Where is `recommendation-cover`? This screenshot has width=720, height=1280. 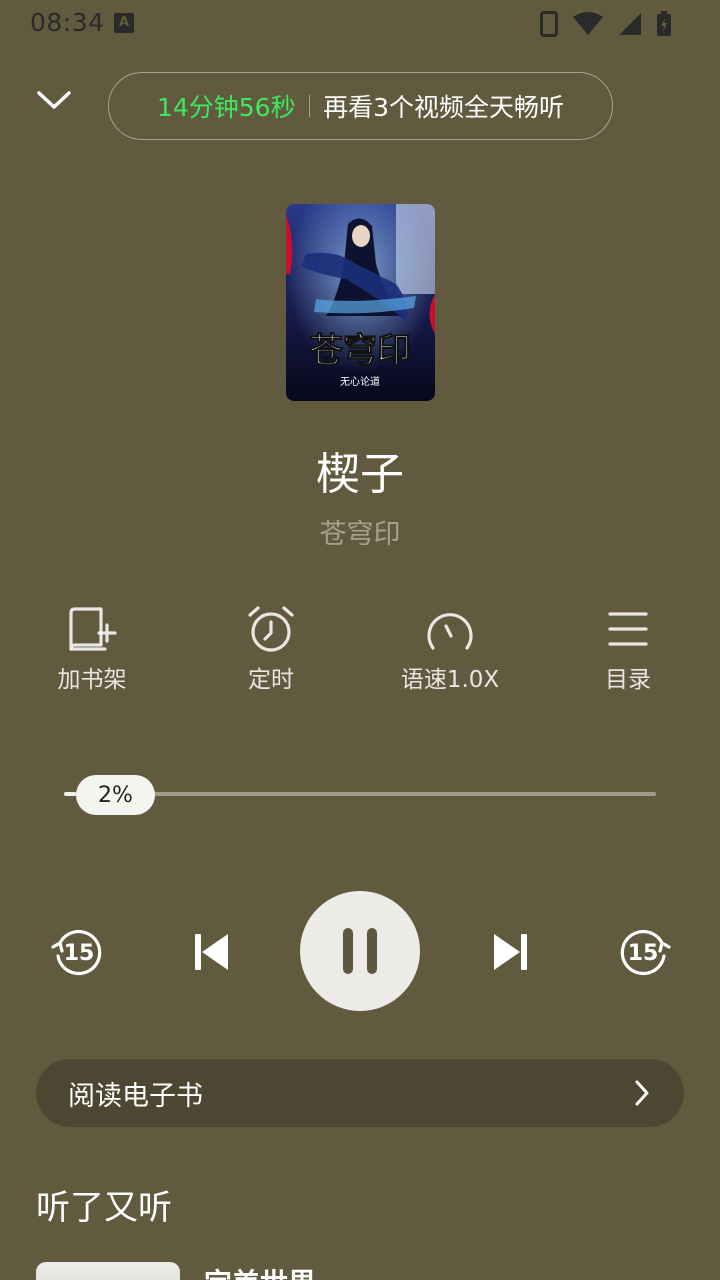 recommendation-cover is located at coordinates (108, 1271).